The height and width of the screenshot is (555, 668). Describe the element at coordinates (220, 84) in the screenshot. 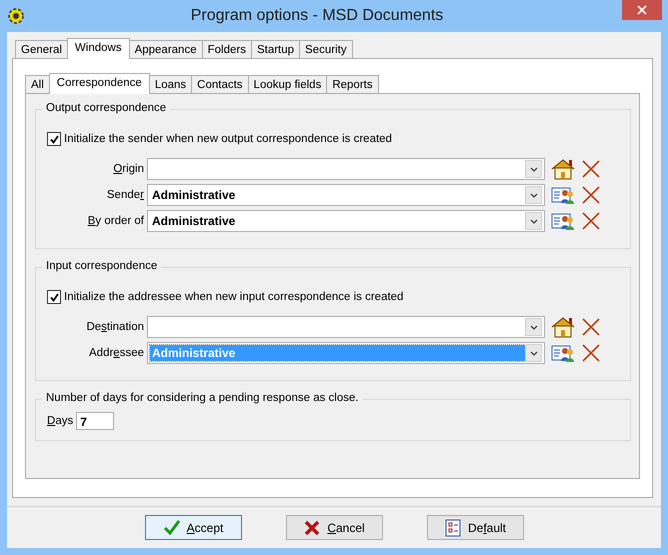

I see `tab: Contacts` at that location.